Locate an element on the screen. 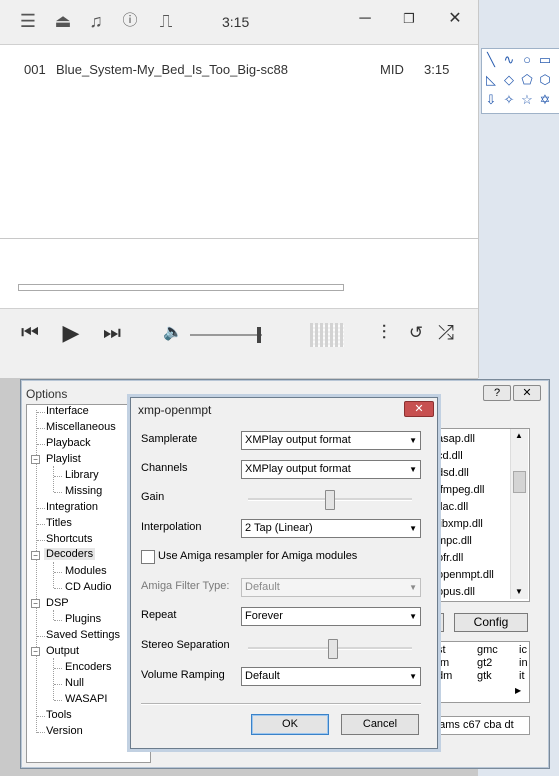 The image size is (559, 776). channels-select: XMPlay output format ▼ is located at coordinates (331, 469).